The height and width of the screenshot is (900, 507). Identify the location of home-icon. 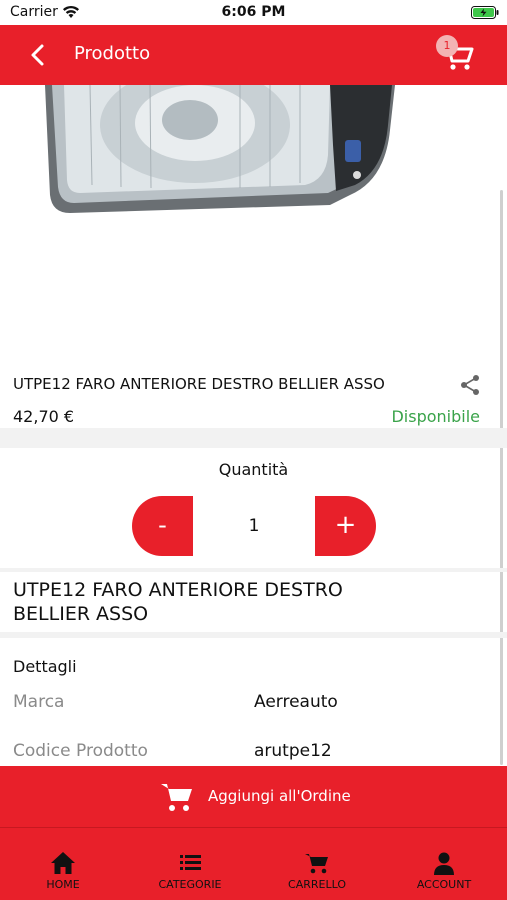
(63, 863).